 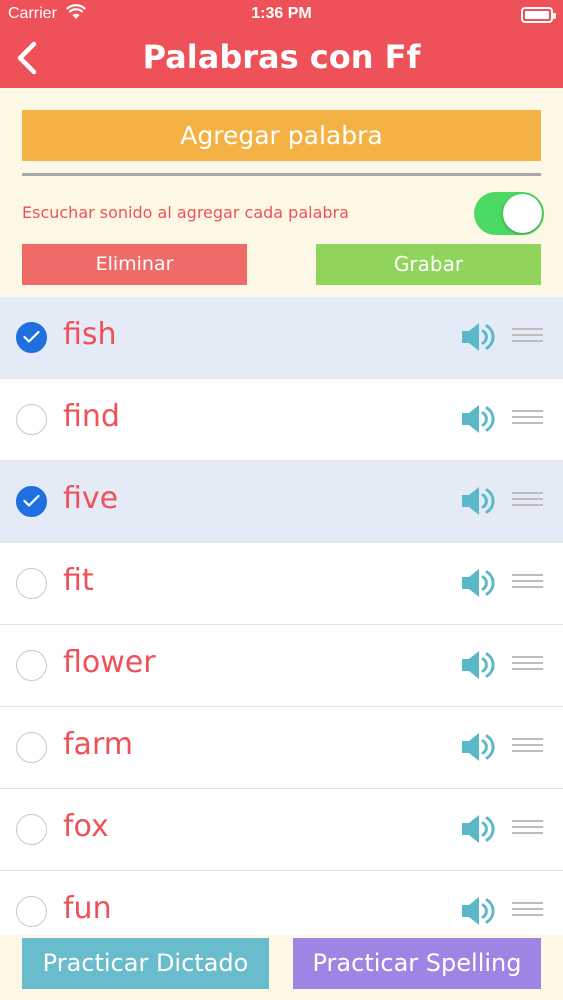 What do you see at coordinates (522, 213) in the screenshot?
I see `toggle-knob` at bounding box center [522, 213].